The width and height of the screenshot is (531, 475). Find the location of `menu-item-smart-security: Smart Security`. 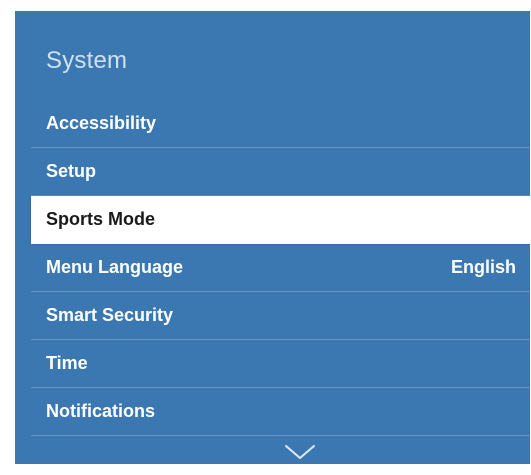

menu-item-smart-security: Smart Security is located at coordinates (280, 316).